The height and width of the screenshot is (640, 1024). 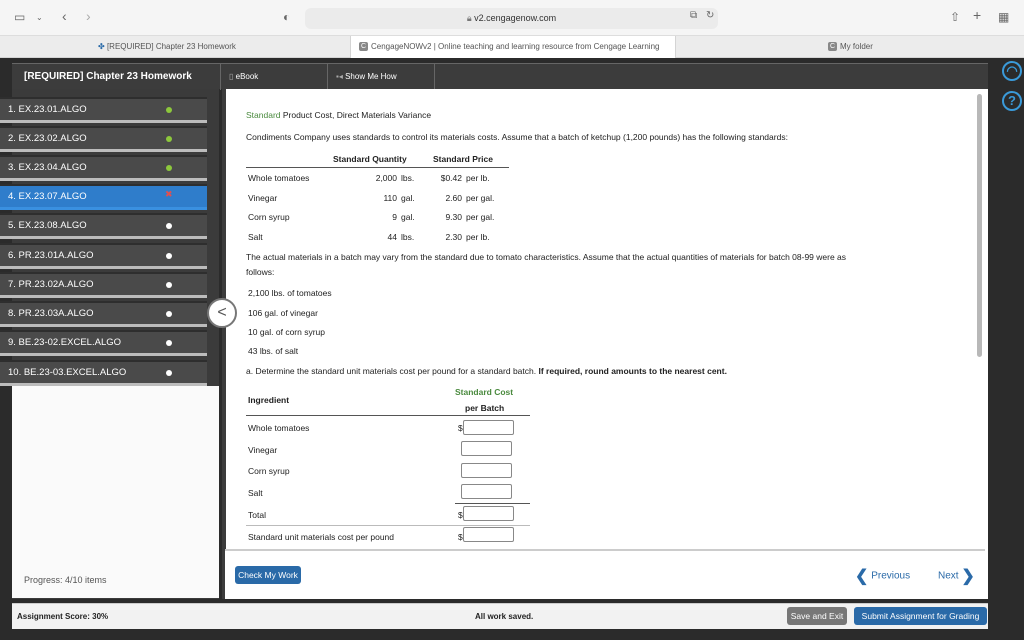 What do you see at coordinates (882, 576) in the screenshot?
I see `previous-button: ❮ Previous` at bounding box center [882, 576].